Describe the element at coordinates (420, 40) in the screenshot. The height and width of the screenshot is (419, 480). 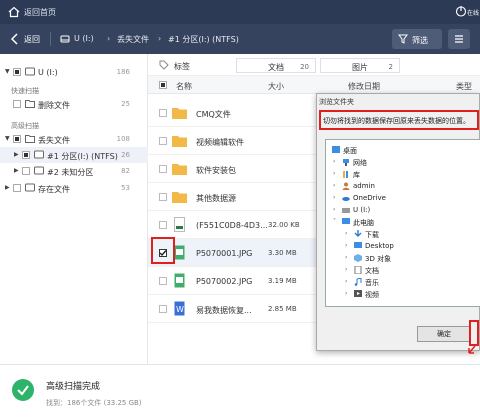
I see `filter-label: 筛选` at that location.